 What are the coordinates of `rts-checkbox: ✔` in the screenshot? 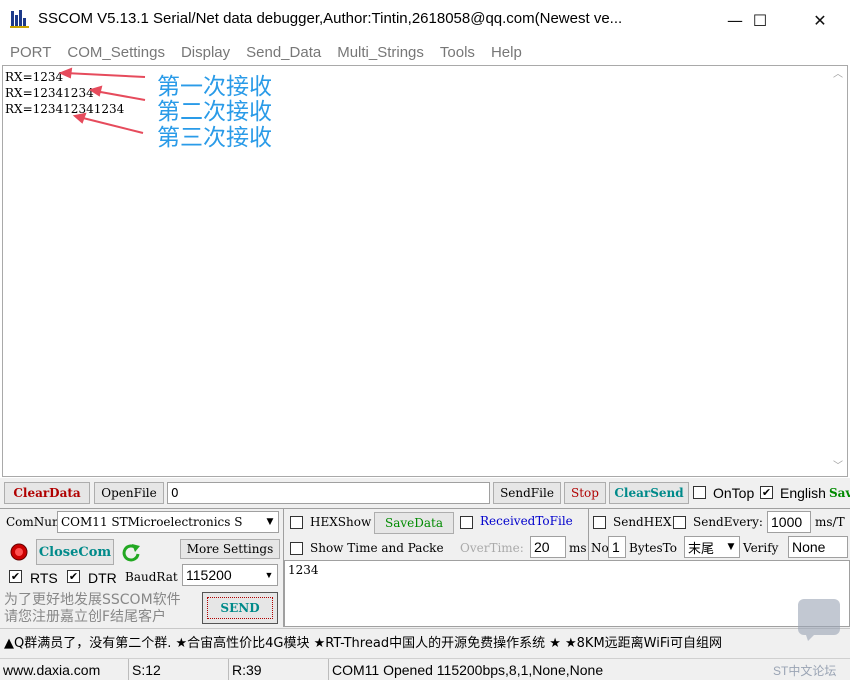 It's located at (15, 576).